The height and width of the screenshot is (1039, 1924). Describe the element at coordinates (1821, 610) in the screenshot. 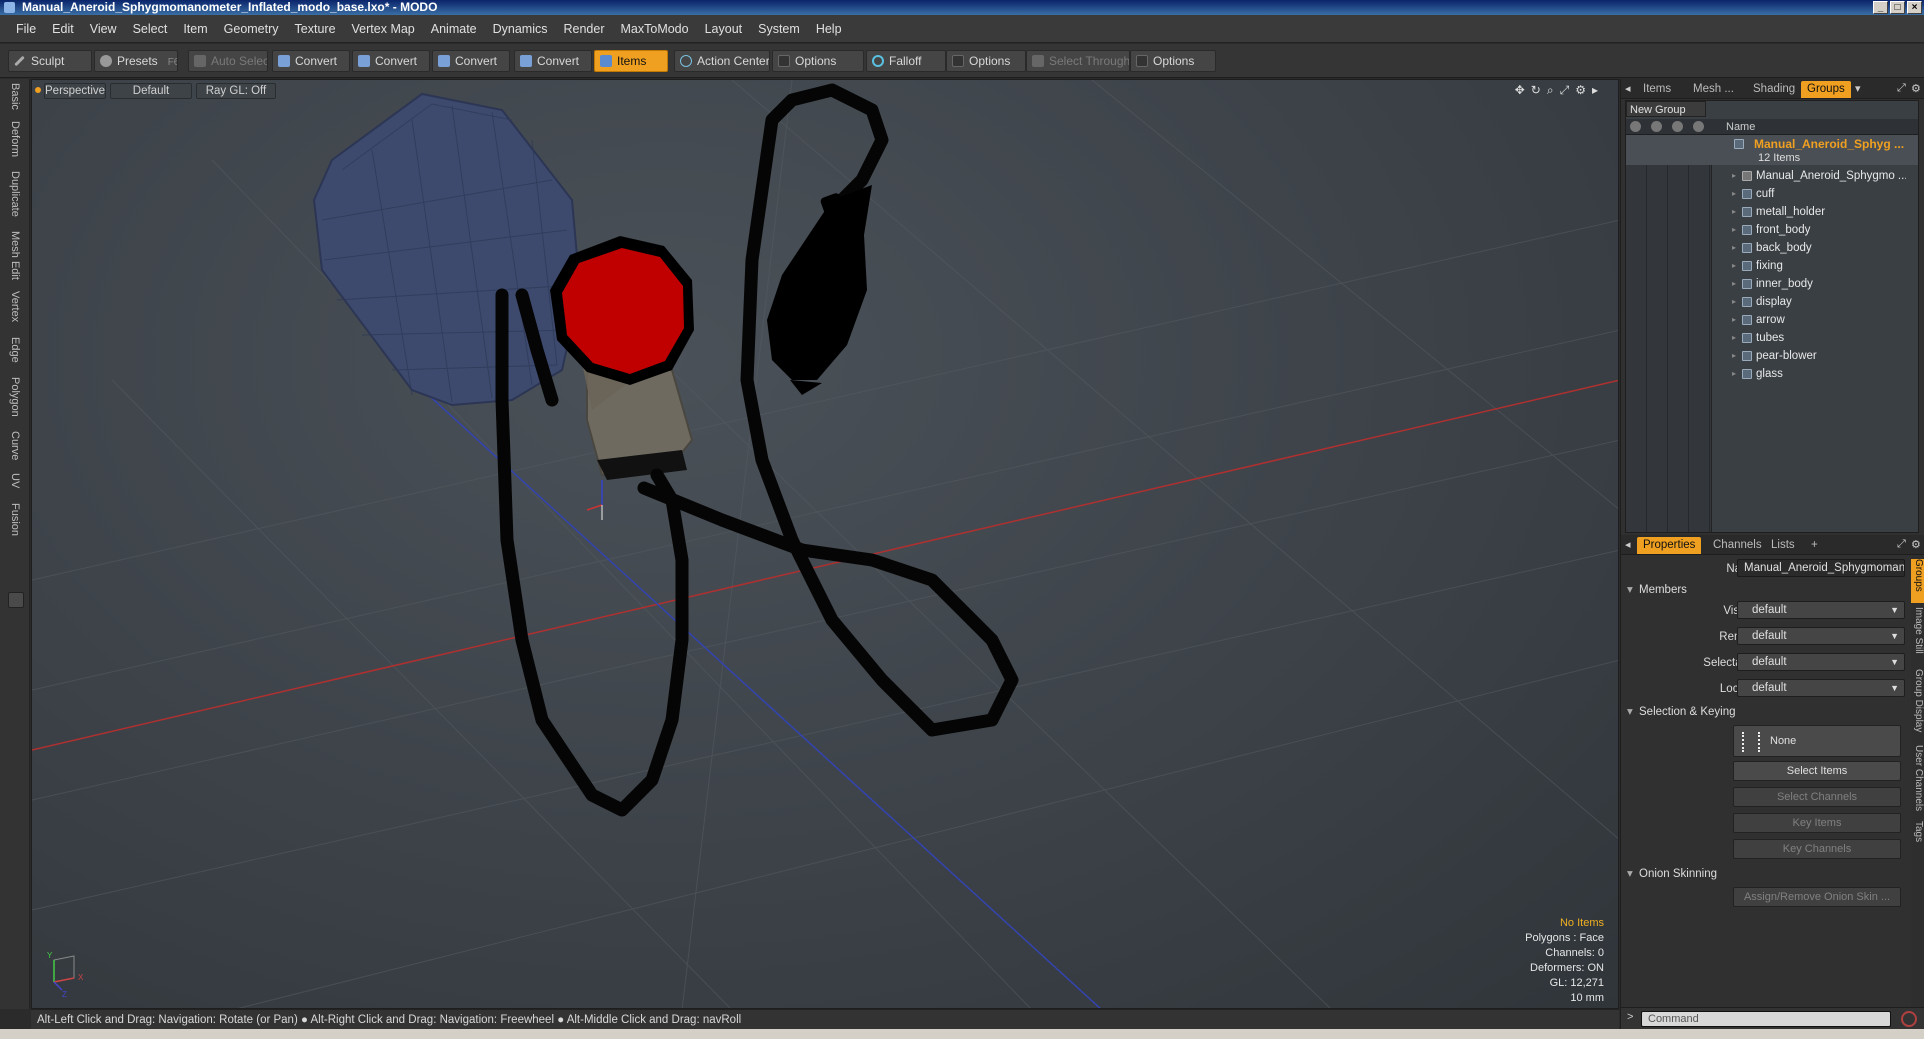

I see `visible-dropdown: default ▼` at that location.